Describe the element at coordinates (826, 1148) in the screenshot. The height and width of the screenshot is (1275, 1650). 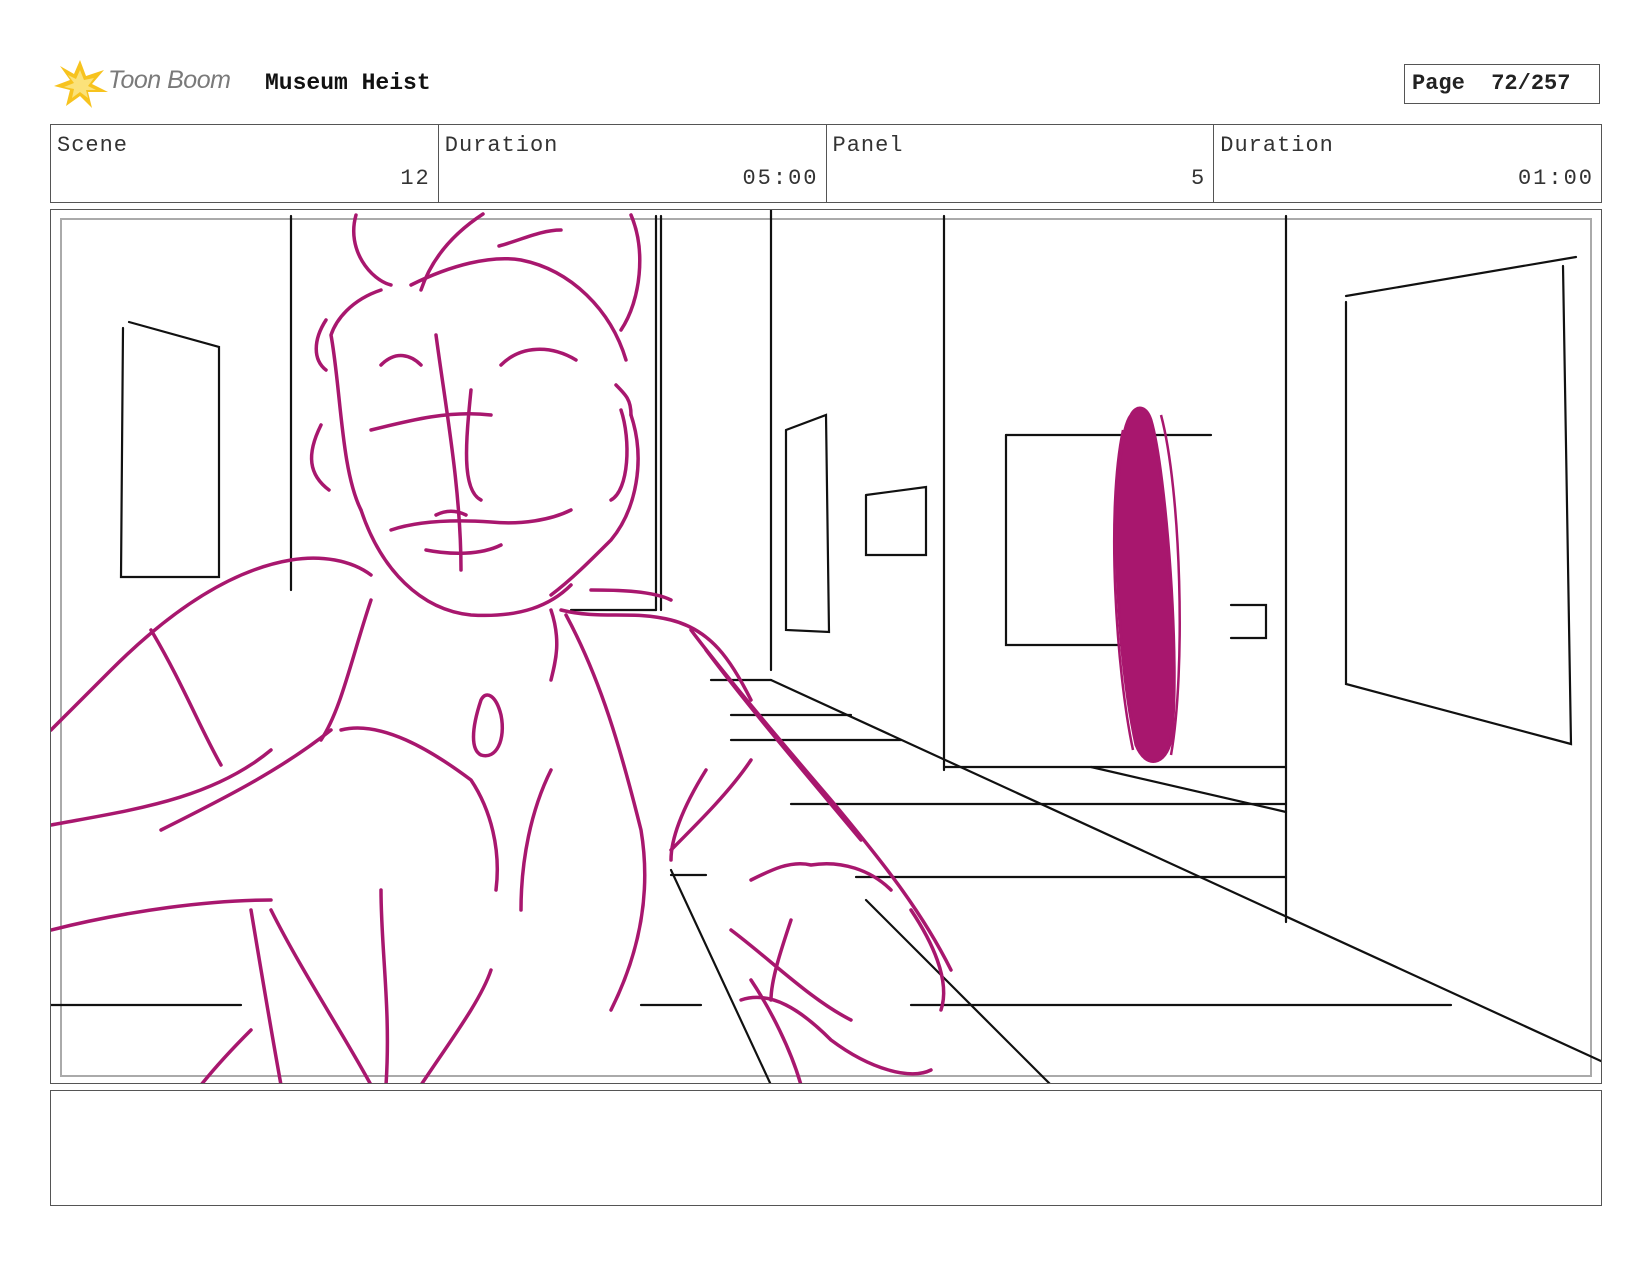
I see `notes-box` at that location.